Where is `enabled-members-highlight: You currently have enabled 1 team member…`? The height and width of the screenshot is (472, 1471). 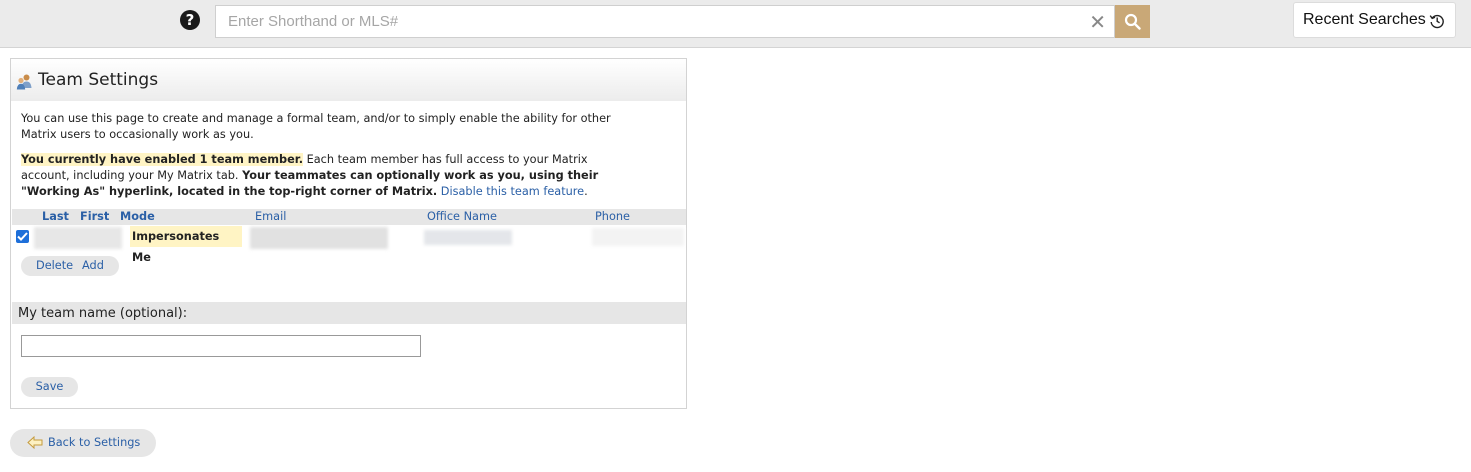 enabled-members-highlight: You currently have enabled 1 team member… is located at coordinates (162, 159).